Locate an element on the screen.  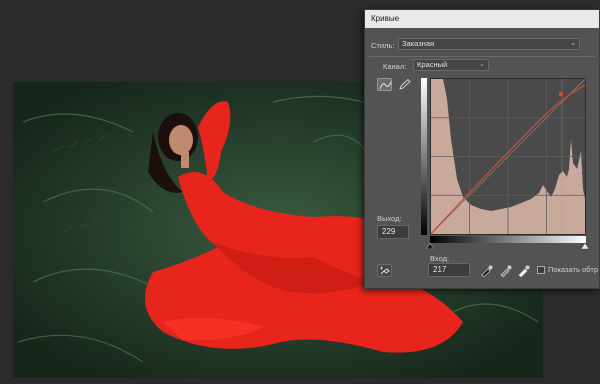
output-label: Выход: is located at coordinates (389, 218).